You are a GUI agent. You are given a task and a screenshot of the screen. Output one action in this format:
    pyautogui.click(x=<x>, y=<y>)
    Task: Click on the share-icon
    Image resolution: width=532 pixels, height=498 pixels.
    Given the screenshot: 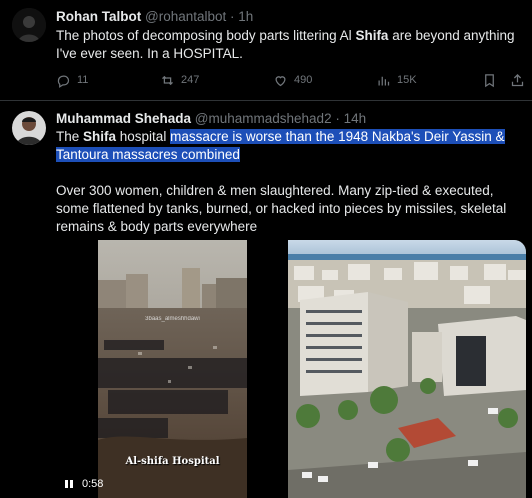 What is the action you would take?
    pyautogui.click(x=517, y=79)
    